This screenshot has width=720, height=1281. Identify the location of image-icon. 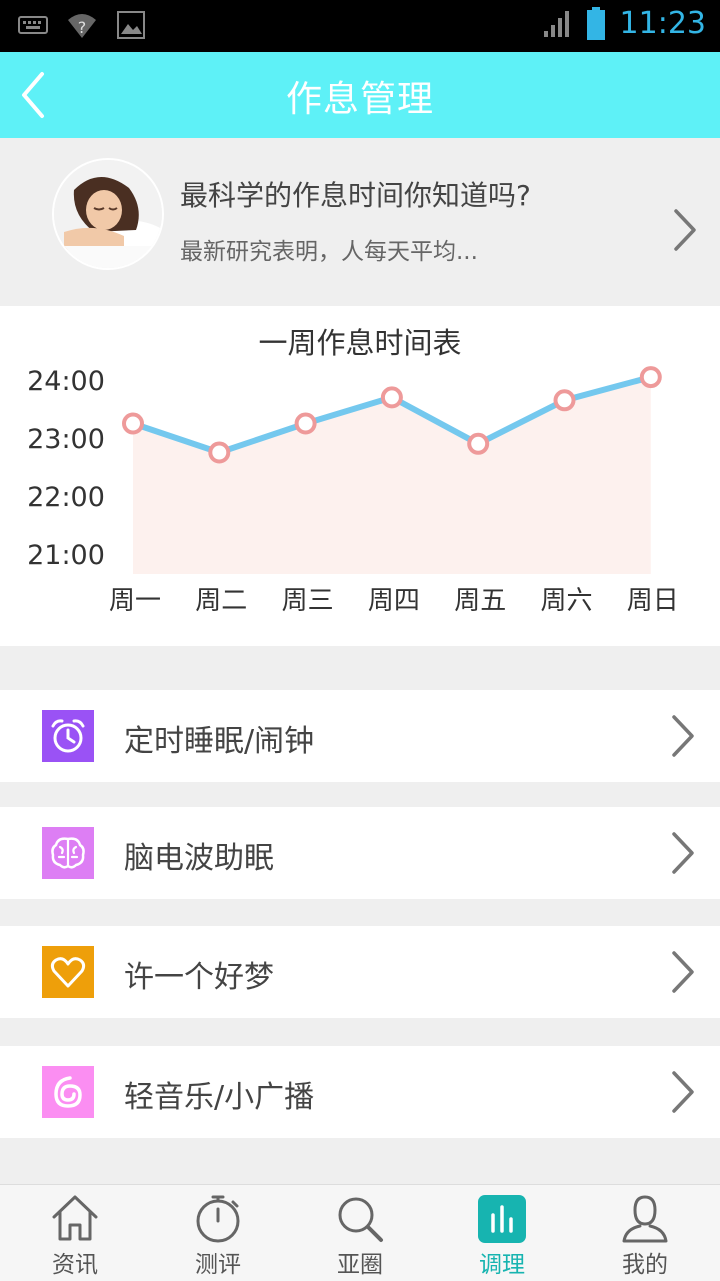
(131, 25).